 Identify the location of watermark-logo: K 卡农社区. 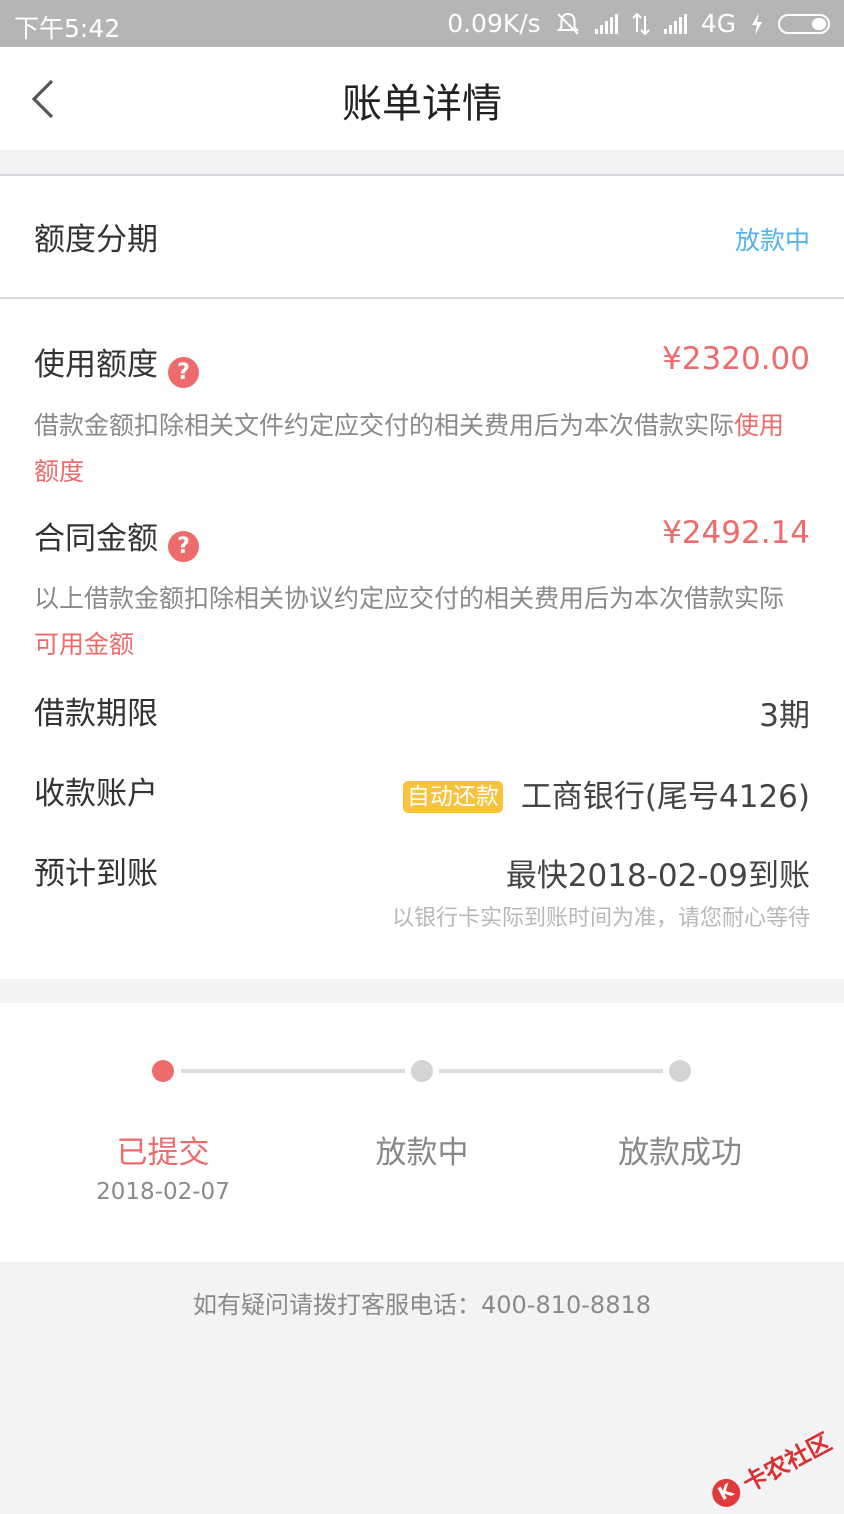
(770, 1468).